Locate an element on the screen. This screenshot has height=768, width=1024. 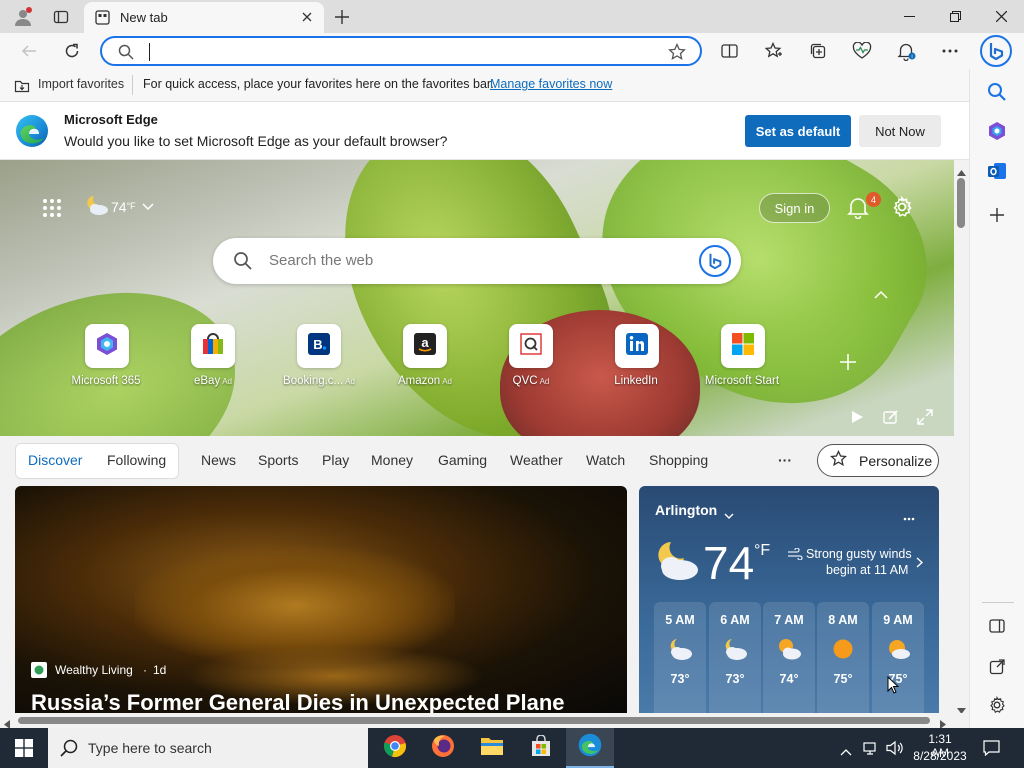
profile-icon is located at coordinates (23, 17).